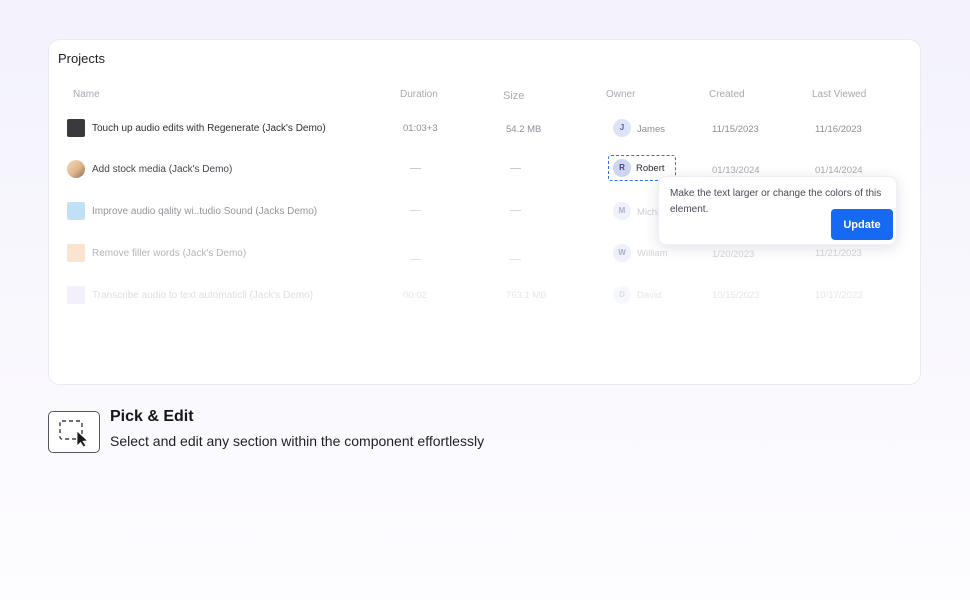  I want to click on created-date: 10/15/2023, so click(736, 295).